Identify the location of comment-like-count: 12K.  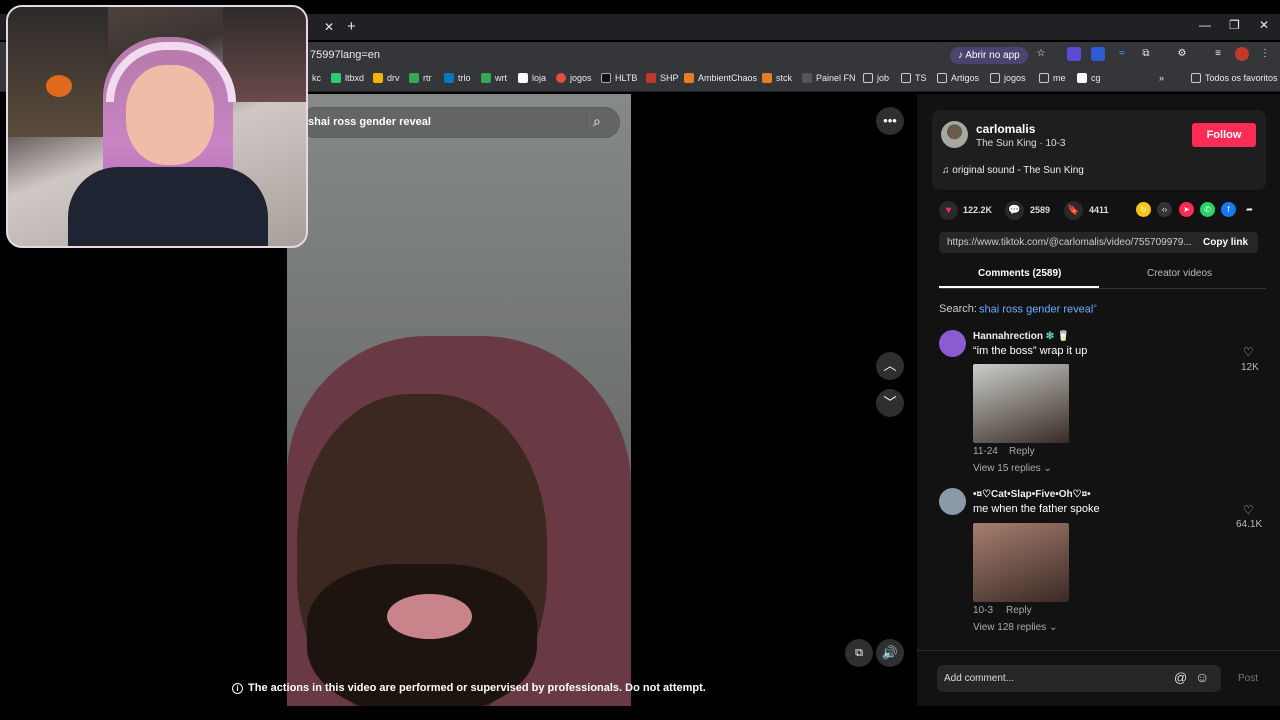
(1250, 367).